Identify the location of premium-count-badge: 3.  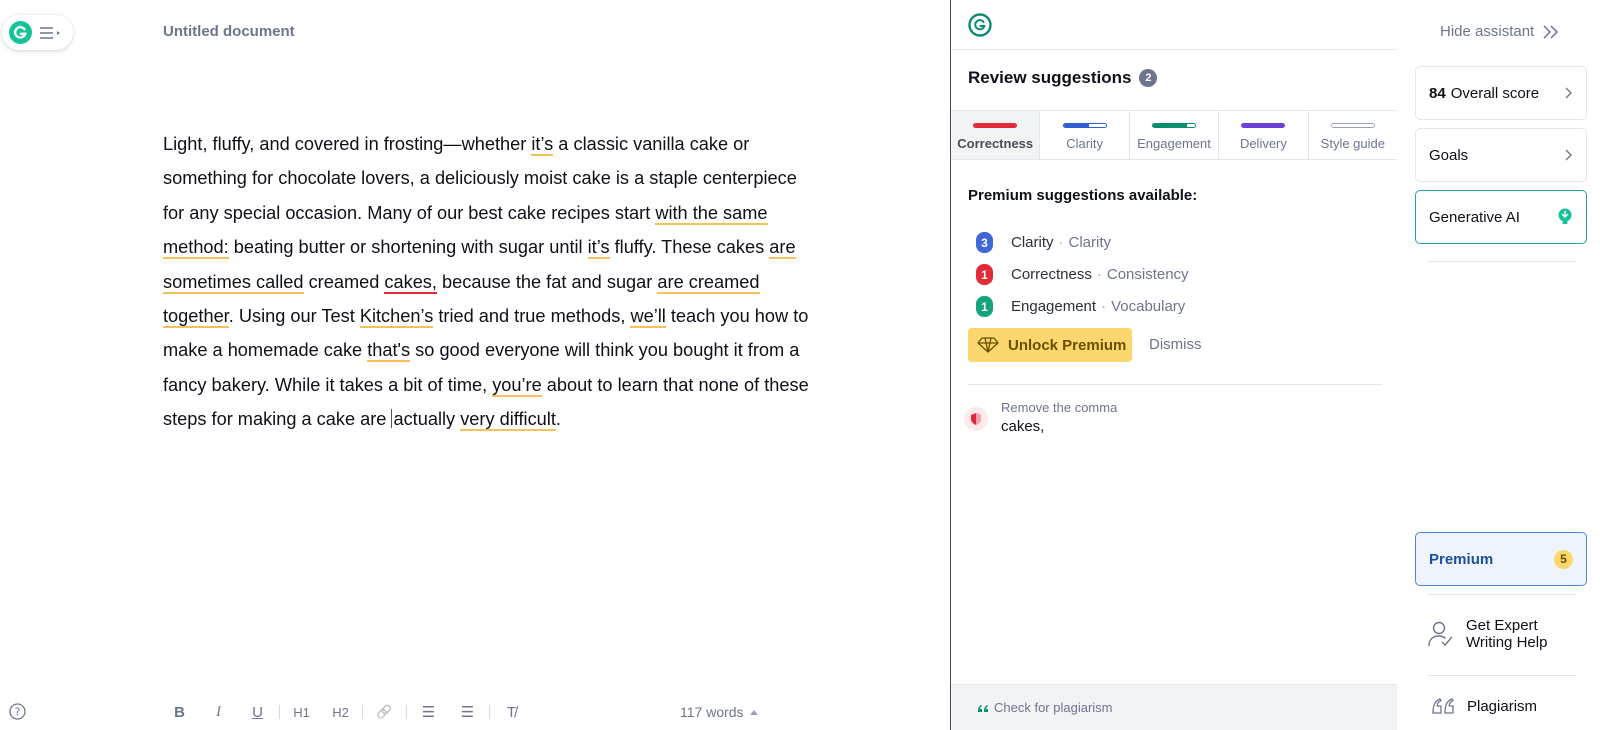
(984, 242).